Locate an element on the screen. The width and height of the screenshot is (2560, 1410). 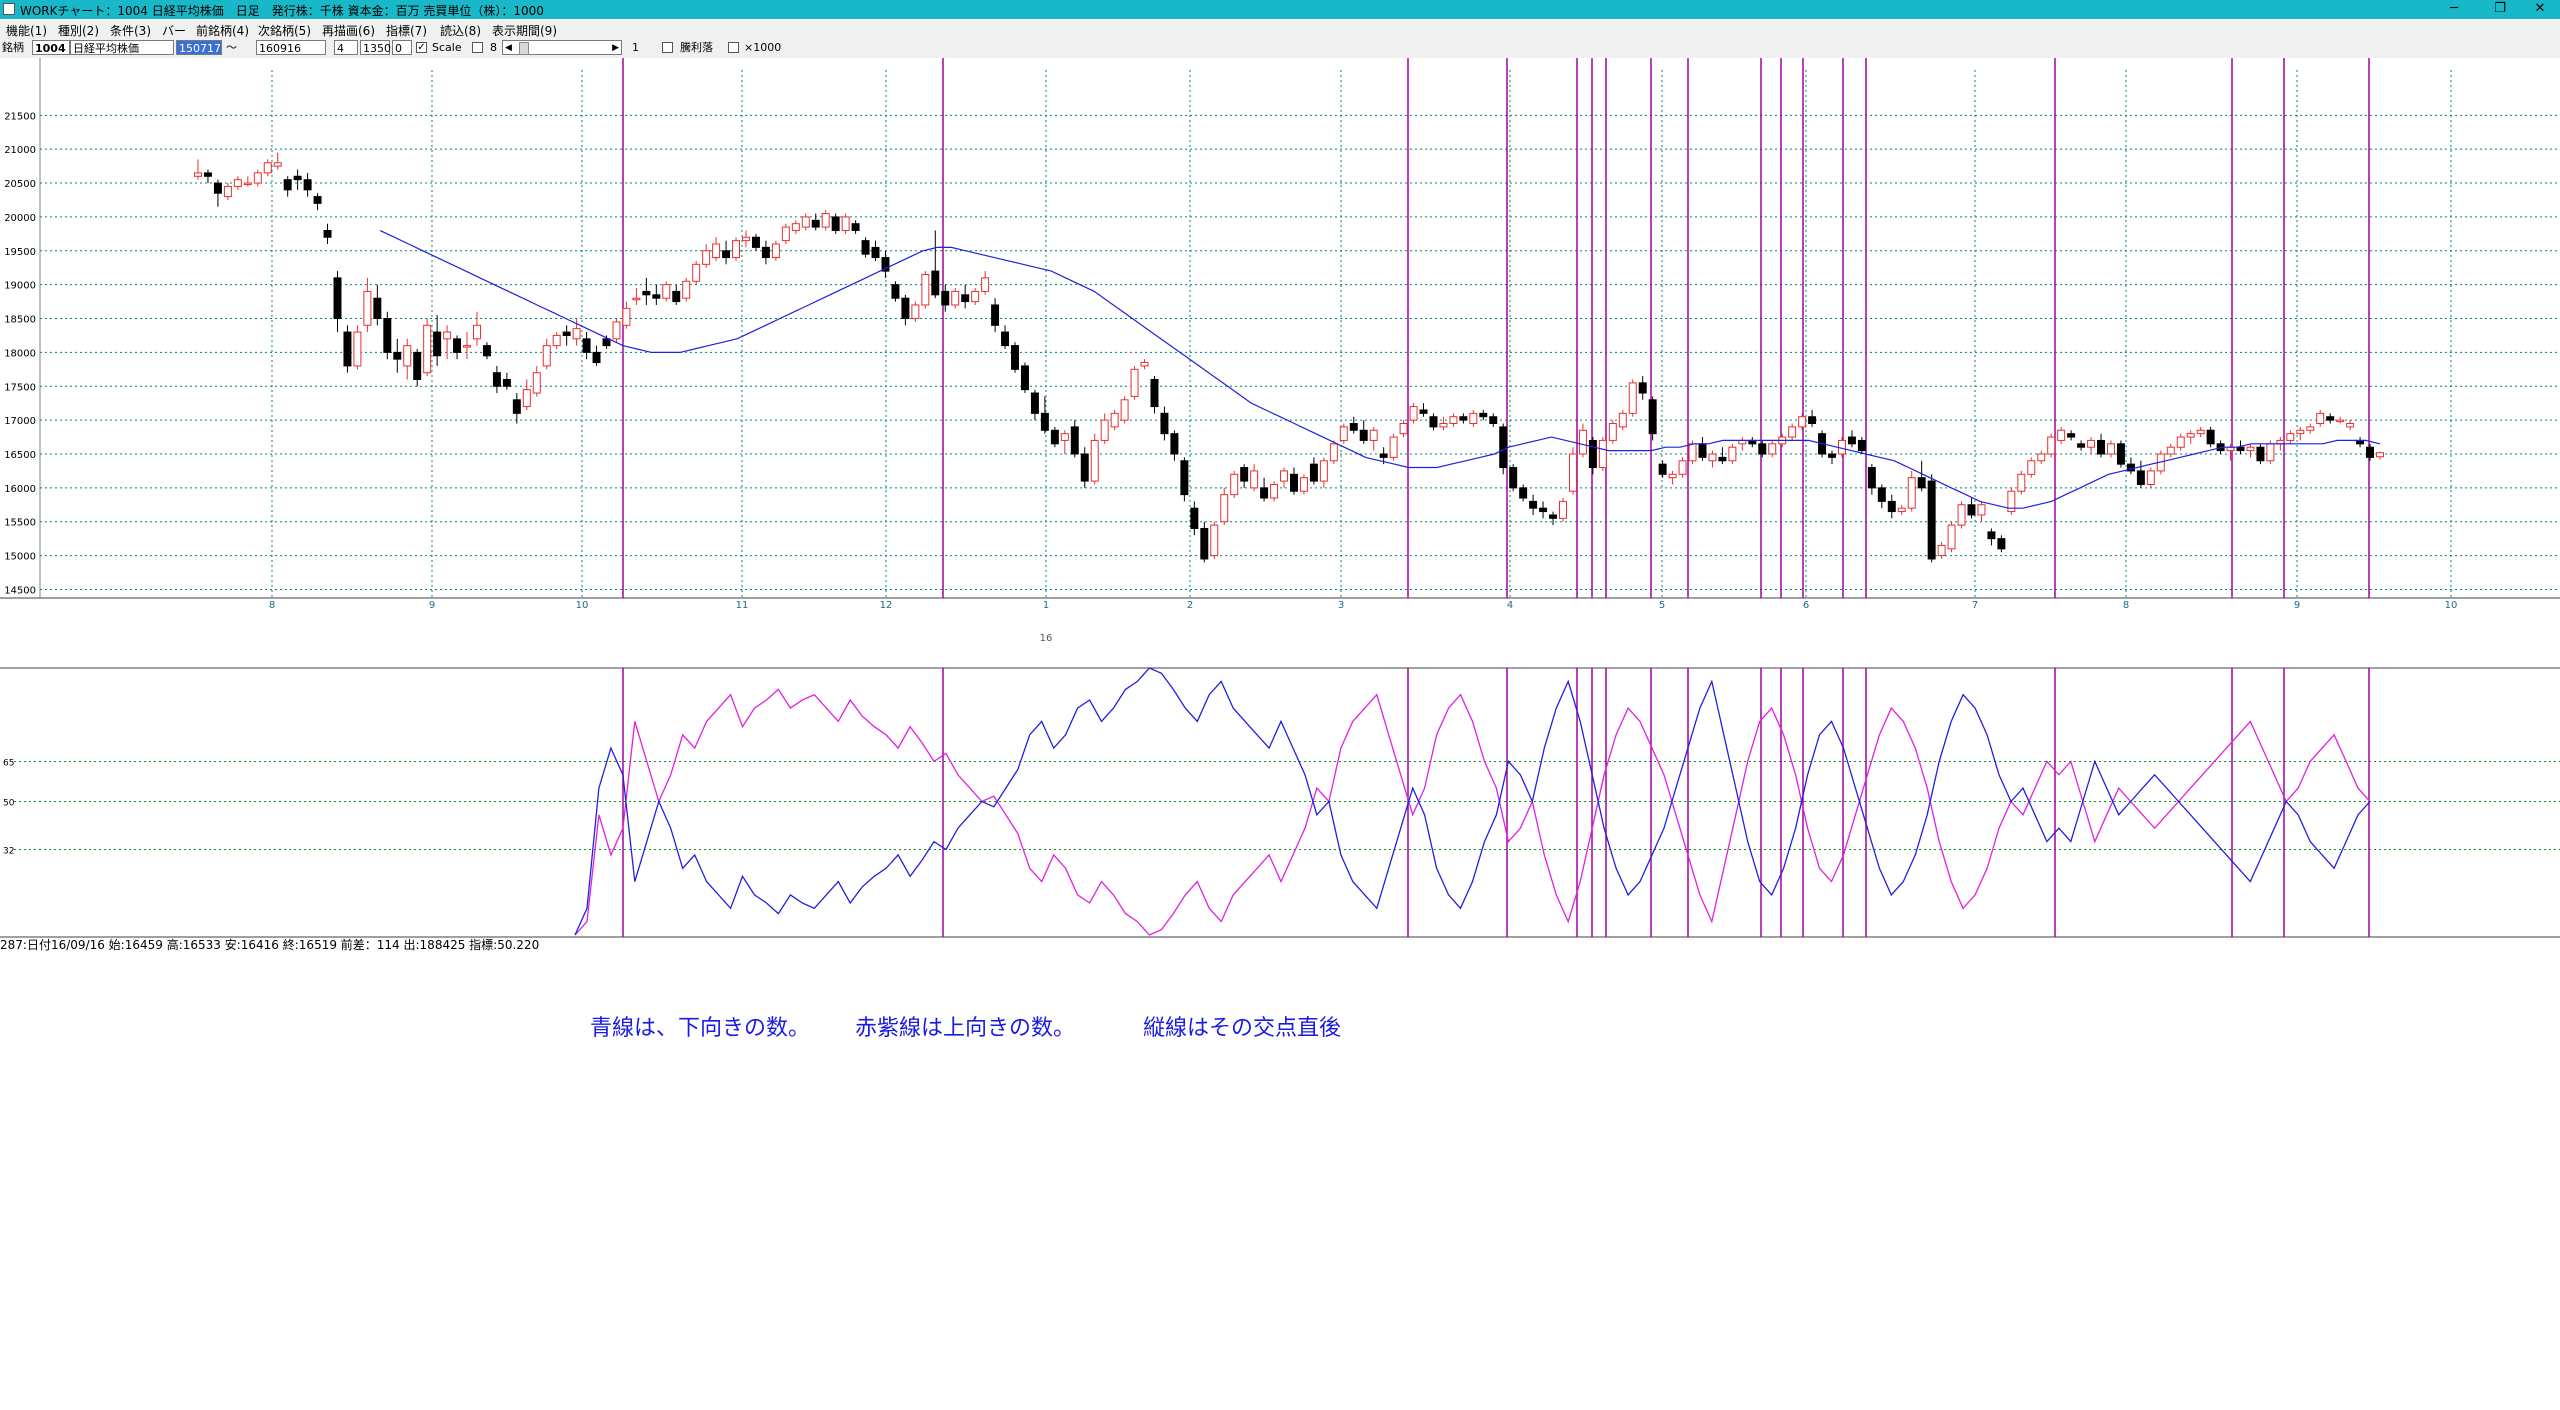
option-checkbox is located at coordinates (477, 47).